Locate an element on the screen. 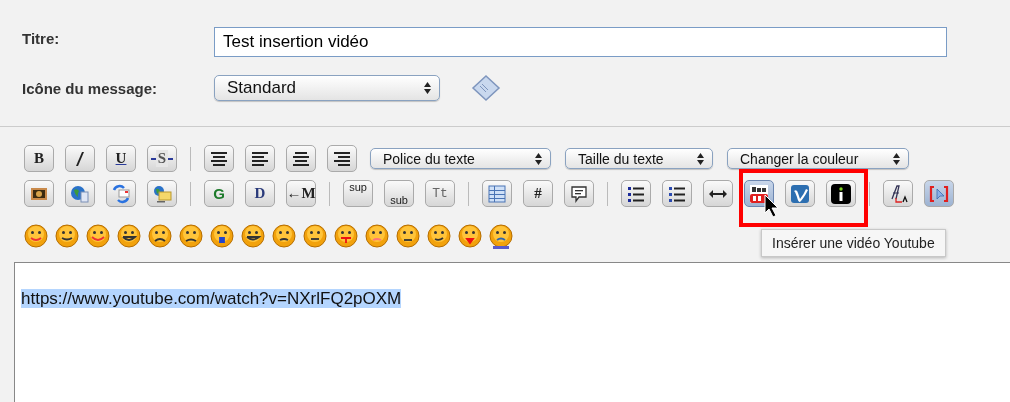 Image resolution: width=1010 pixels, height=402 pixels. icon-dropdown: Standard is located at coordinates (327, 88).